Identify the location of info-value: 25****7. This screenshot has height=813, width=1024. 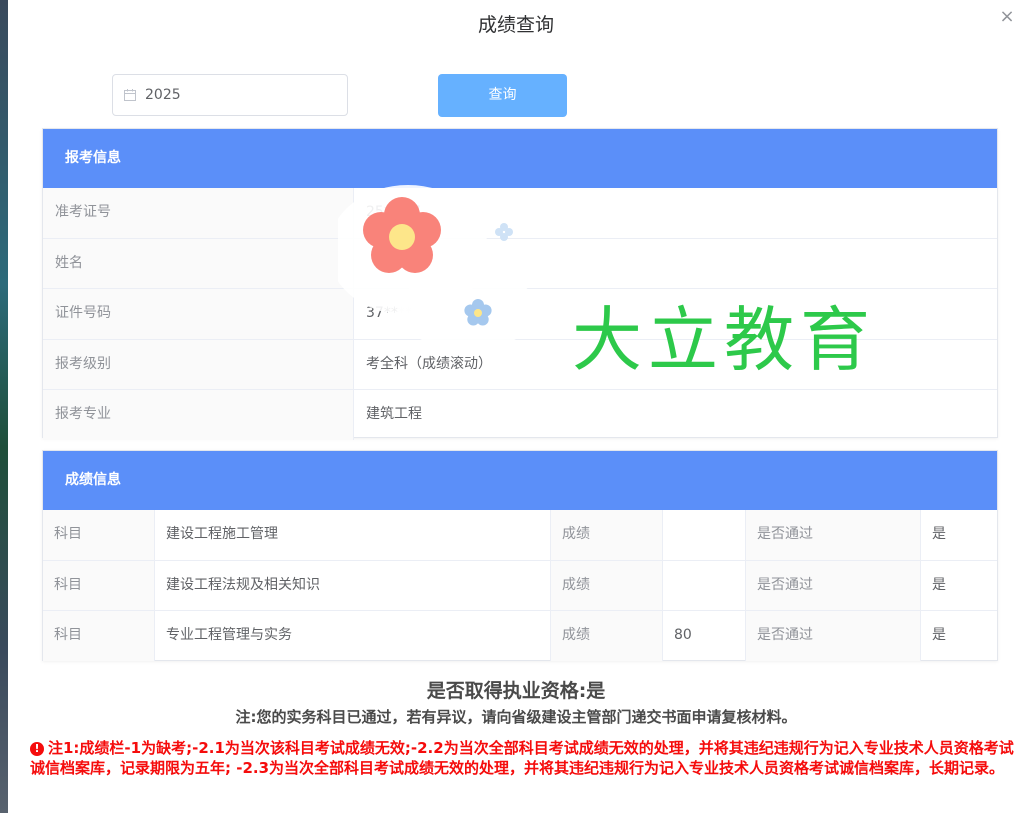
(393, 212).